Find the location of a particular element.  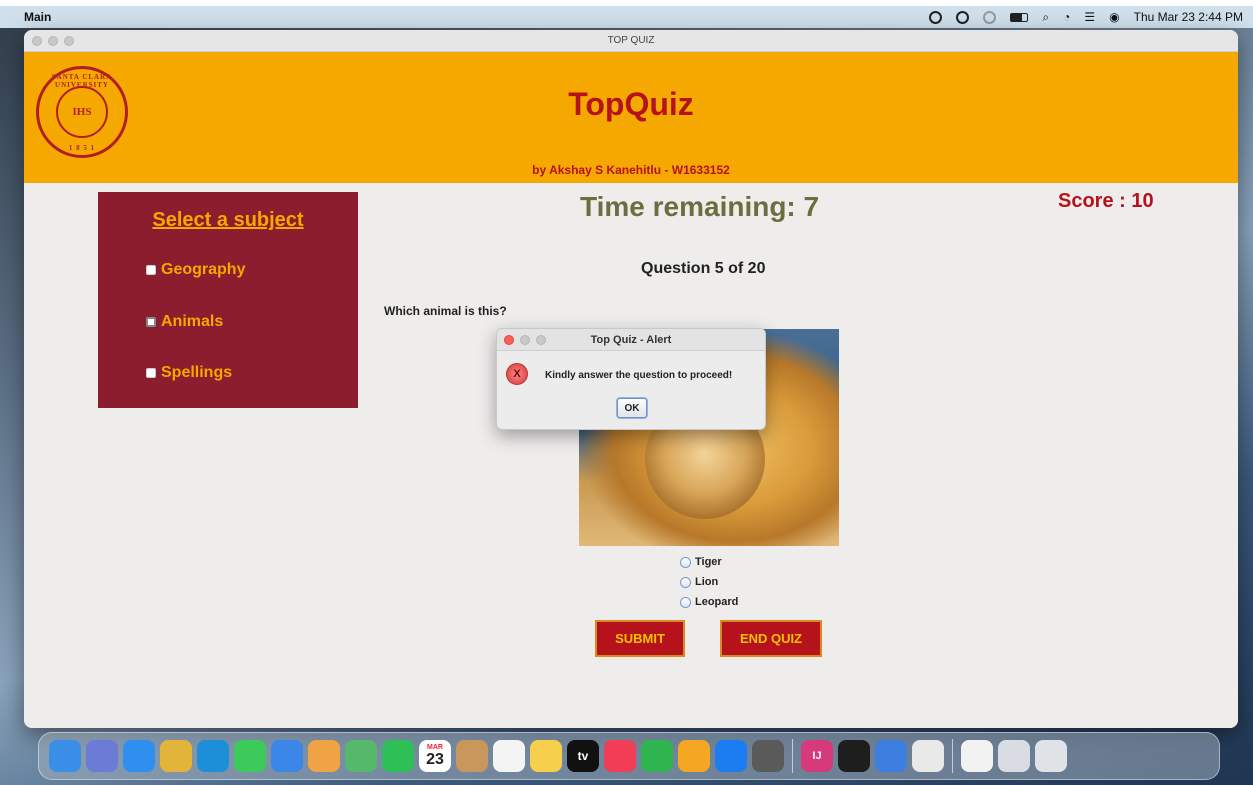

answer-option-lion: Lion is located at coordinates (709, 582).